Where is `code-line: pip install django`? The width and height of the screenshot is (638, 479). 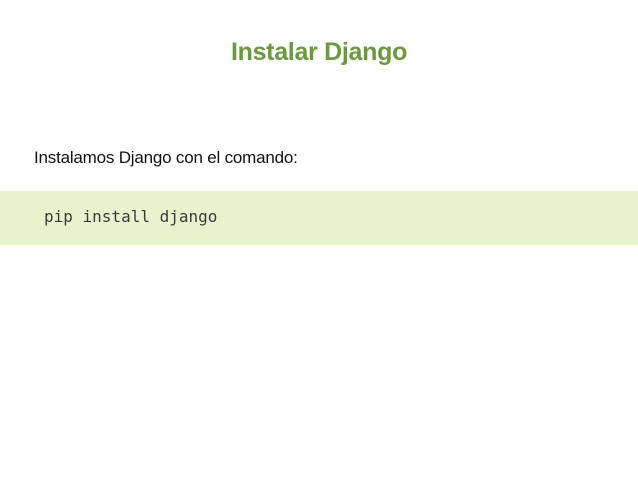
code-line: pip install django is located at coordinates (131, 216).